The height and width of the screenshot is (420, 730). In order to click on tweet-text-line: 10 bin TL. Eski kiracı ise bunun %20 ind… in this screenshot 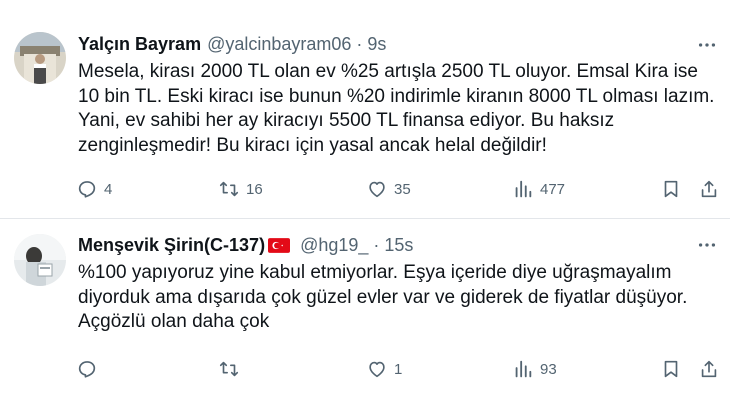, I will do `click(396, 96)`.